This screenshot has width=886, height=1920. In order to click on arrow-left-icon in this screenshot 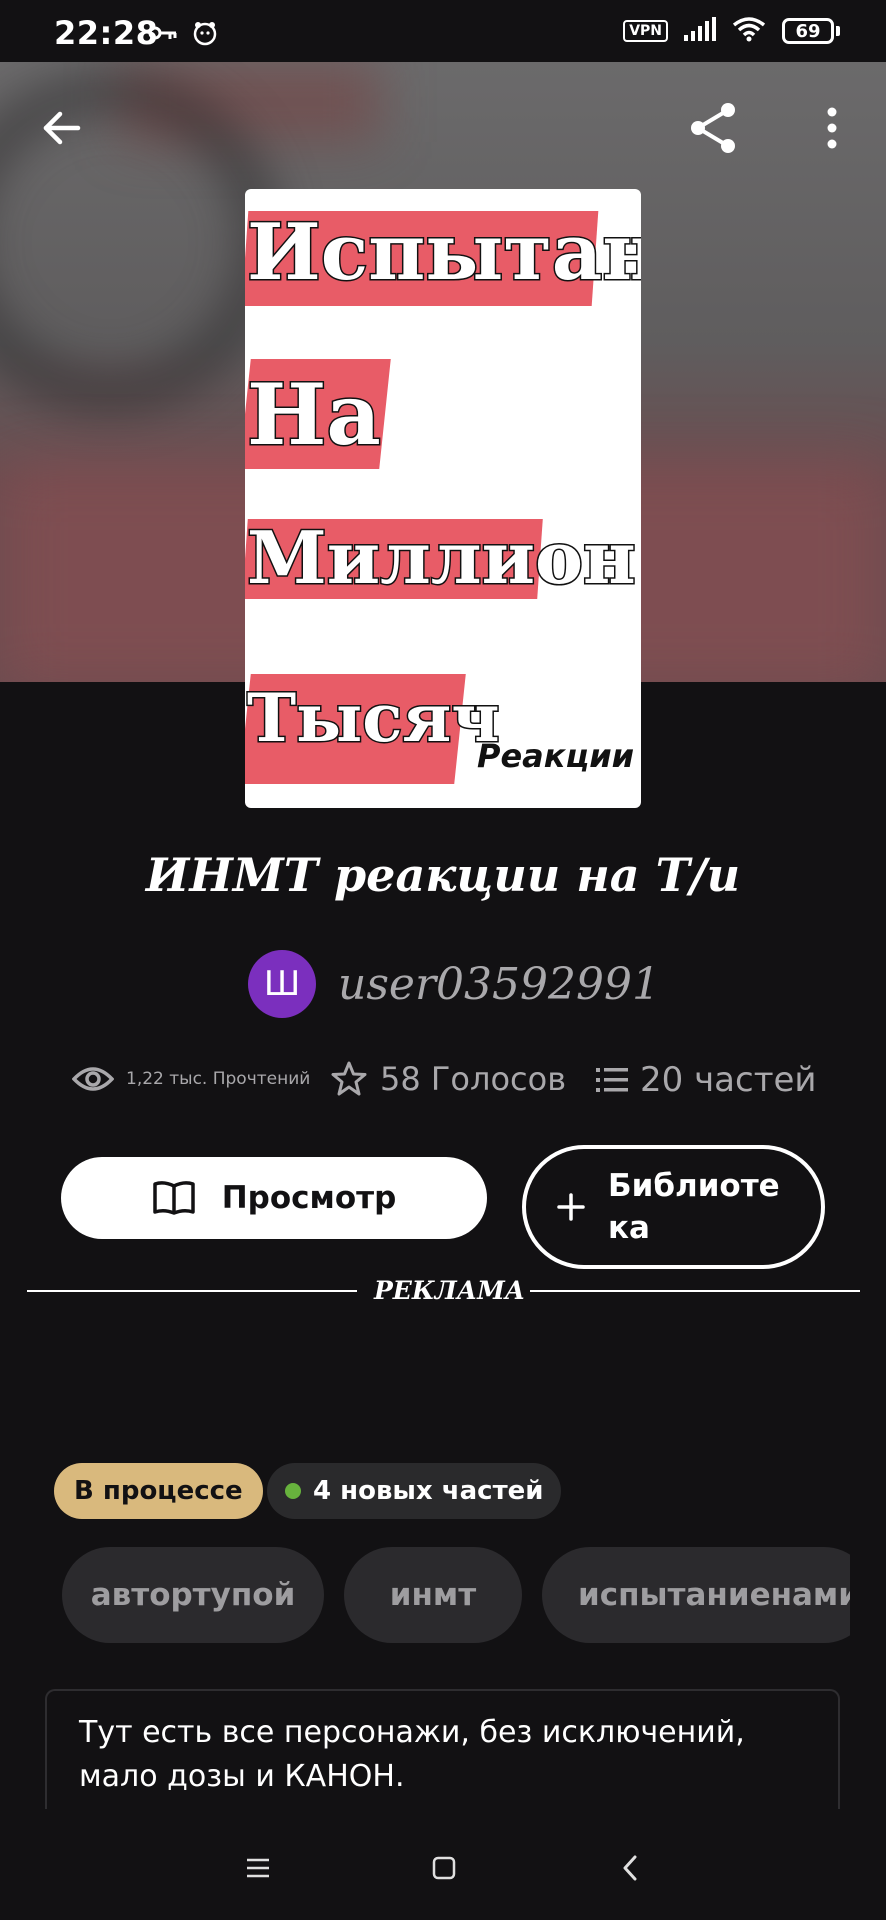, I will do `click(62, 128)`.